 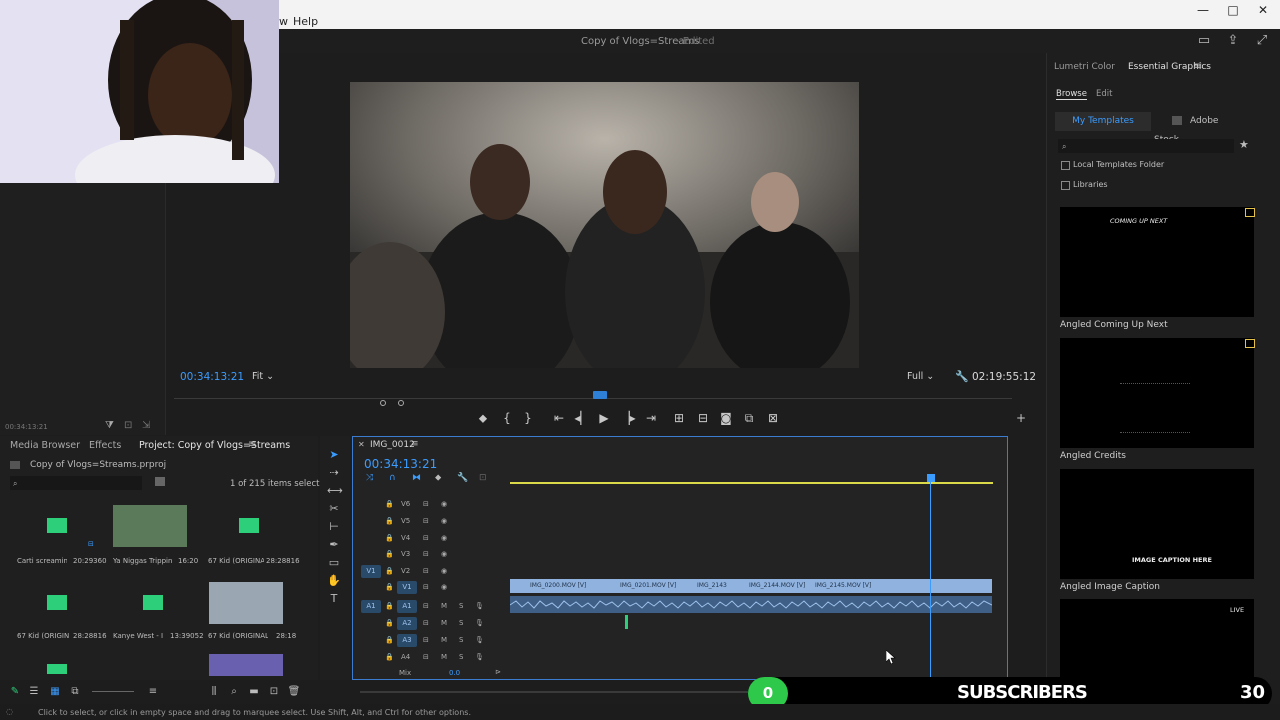 What do you see at coordinates (407, 606) in the screenshot?
I see `track-name: A1` at bounding box center [407, 606].